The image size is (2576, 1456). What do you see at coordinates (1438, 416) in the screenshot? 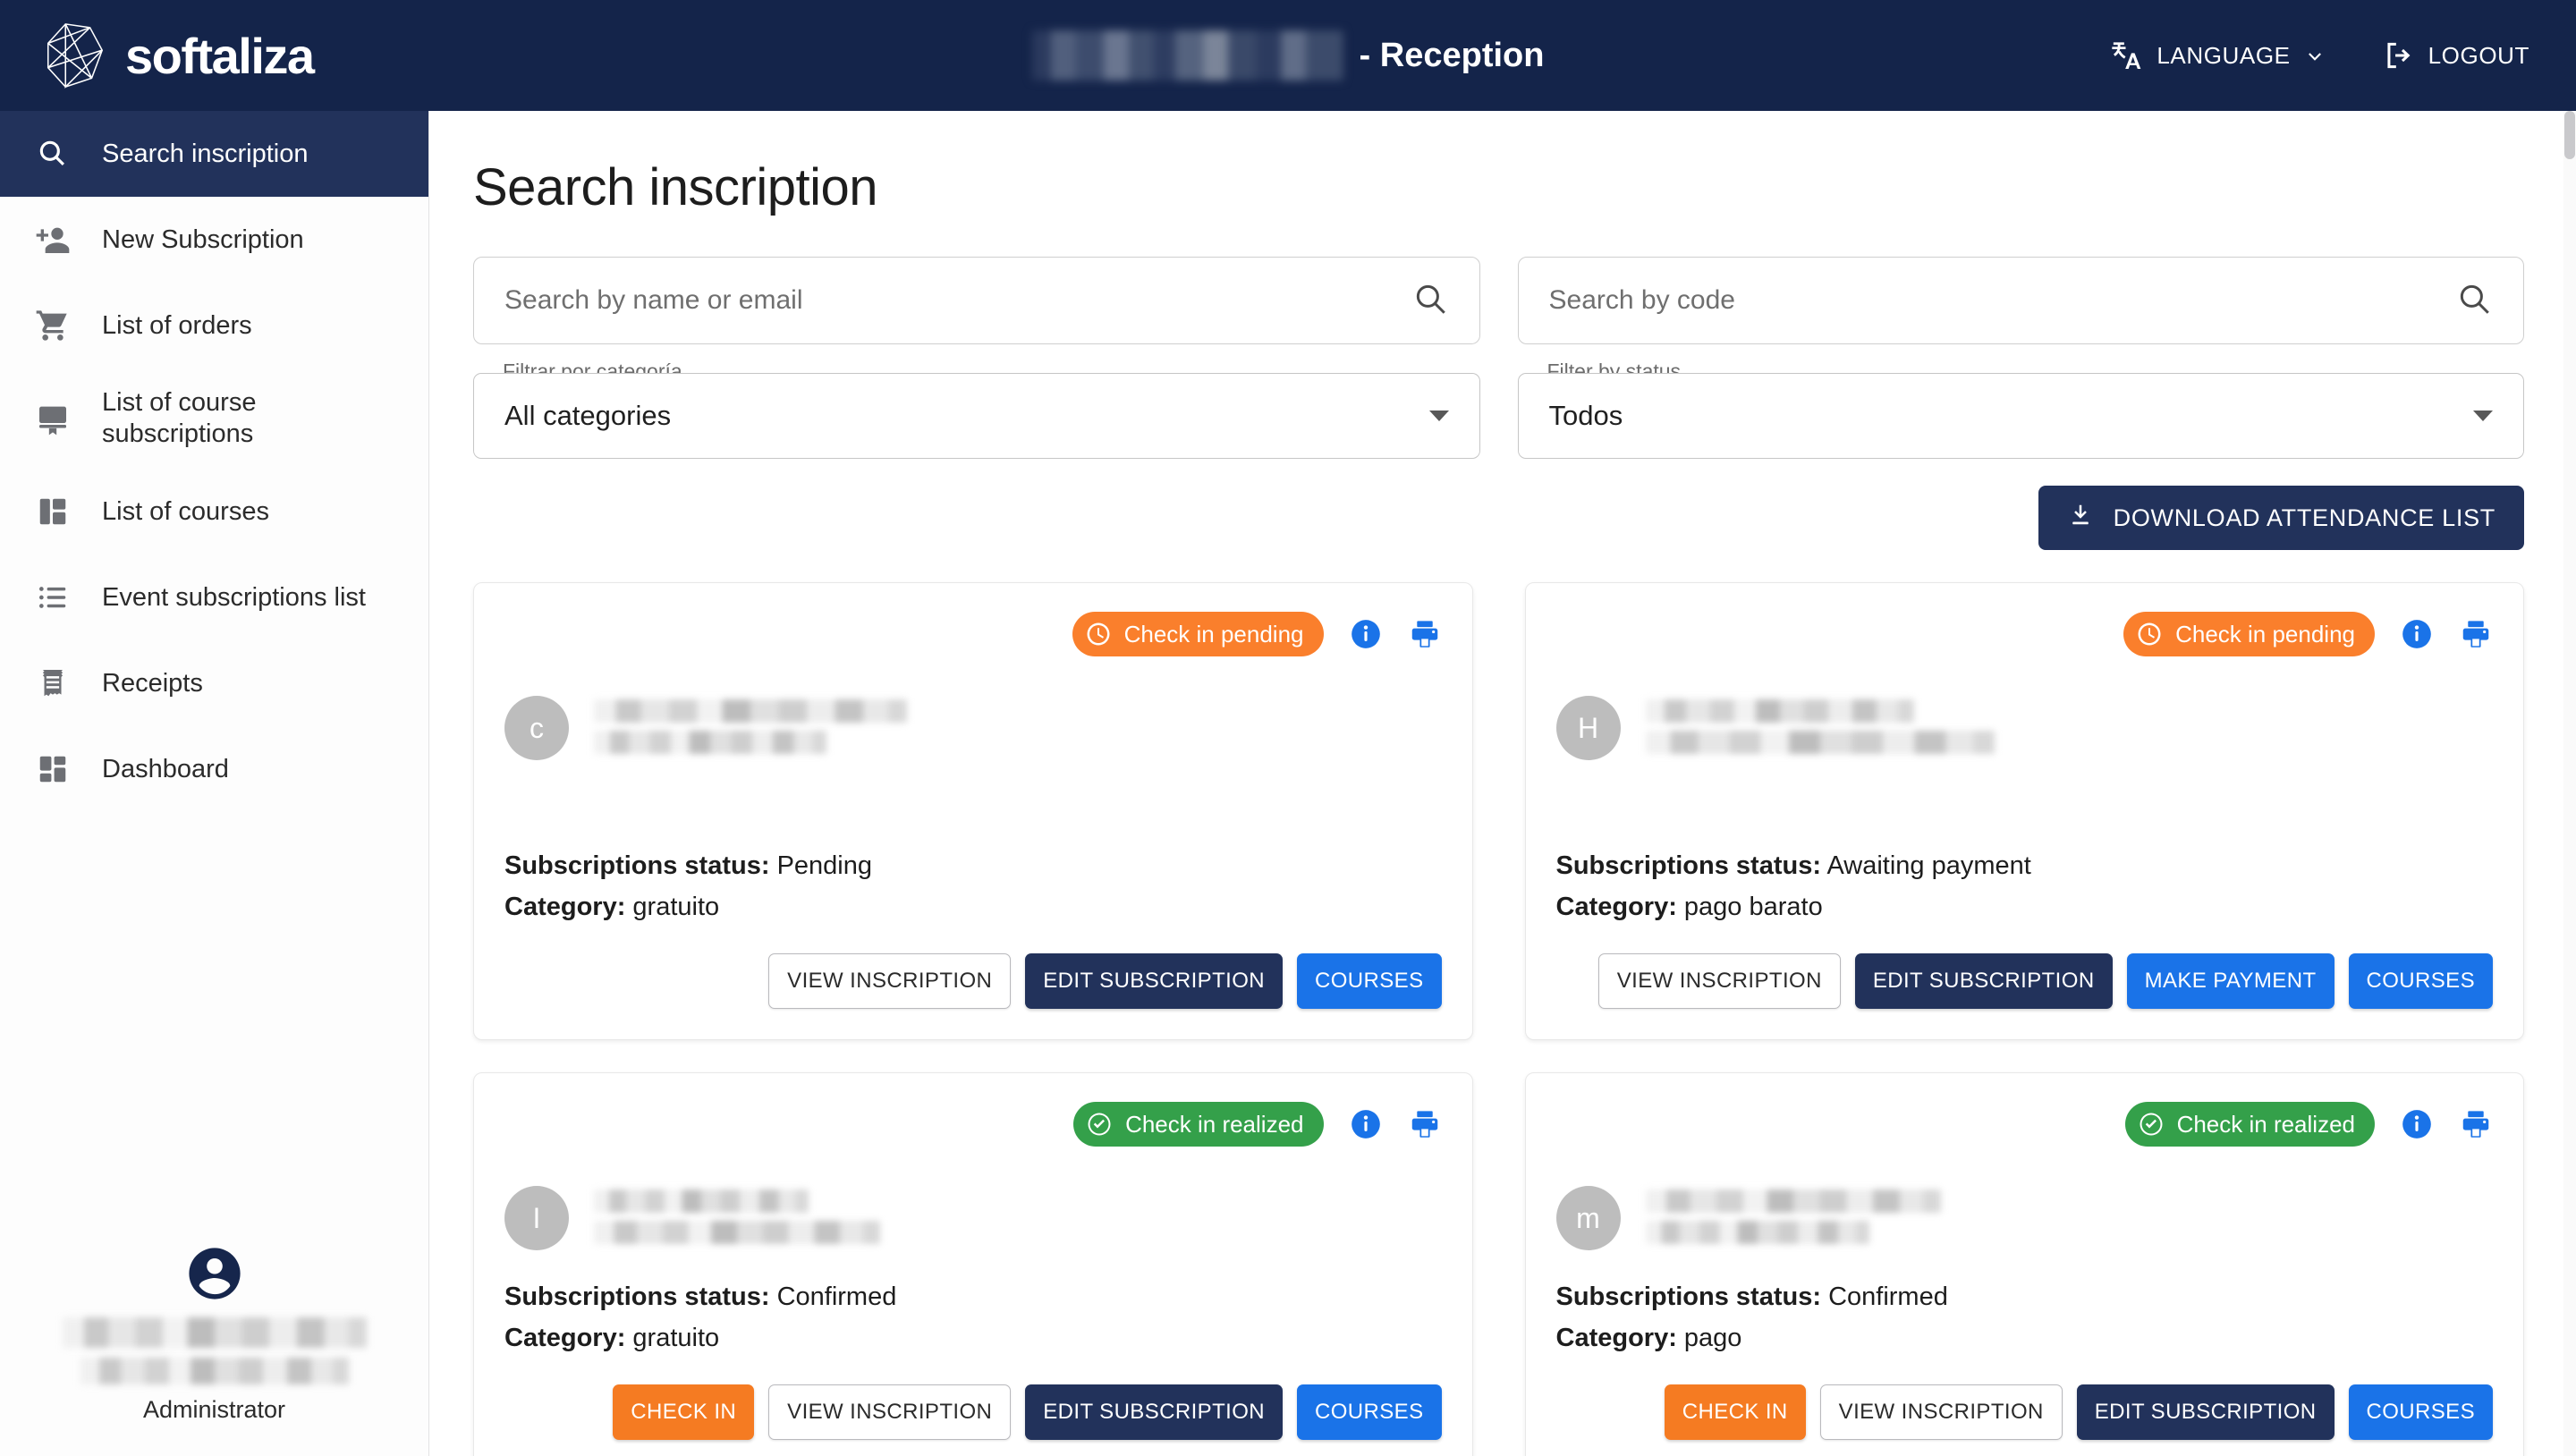
I see `caret-down-icon` at bounding box center [1438, 416].